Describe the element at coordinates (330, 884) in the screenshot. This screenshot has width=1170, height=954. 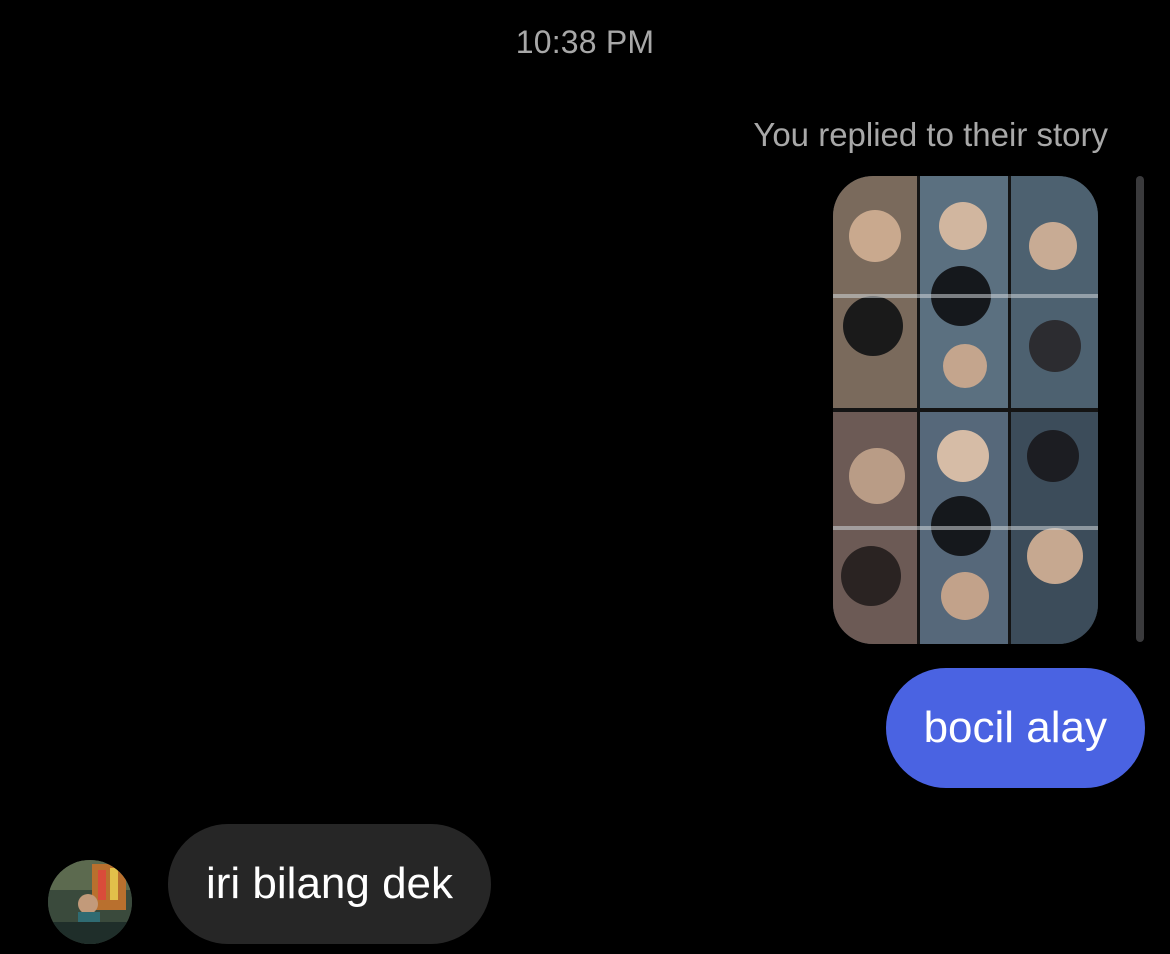
I see `incoming-message-bubble: iri bilang dek` at that location.